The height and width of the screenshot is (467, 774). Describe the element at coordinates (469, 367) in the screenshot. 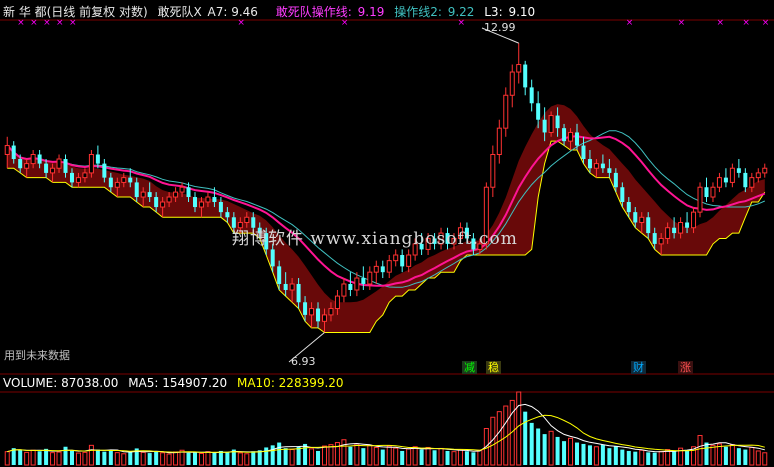

I see `signal-badge: 减` at that location.